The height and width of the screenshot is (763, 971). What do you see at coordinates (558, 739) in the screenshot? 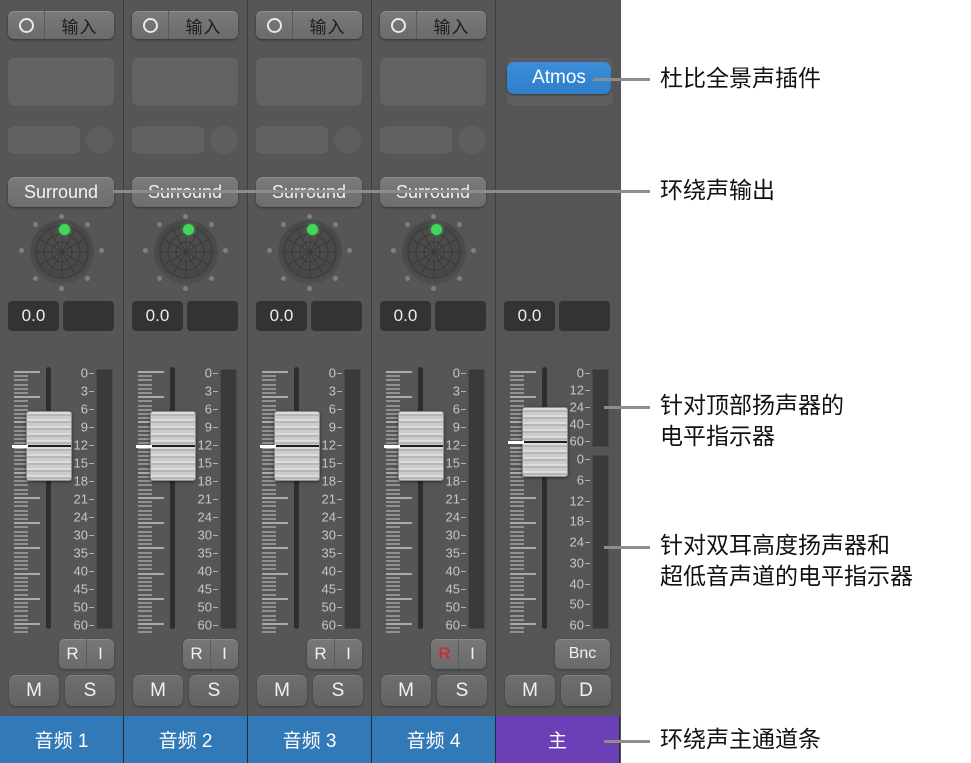
I see `channel-name-master: 主` at bounding box center [558, 739].